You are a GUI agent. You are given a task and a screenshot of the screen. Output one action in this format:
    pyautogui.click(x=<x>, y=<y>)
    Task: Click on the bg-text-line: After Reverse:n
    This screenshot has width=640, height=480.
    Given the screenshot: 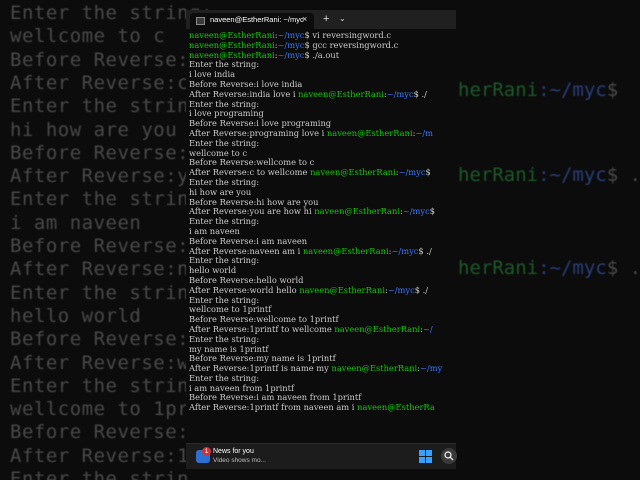 What is the action you would take?
    pyautogui.click(x=100, y=269)
    